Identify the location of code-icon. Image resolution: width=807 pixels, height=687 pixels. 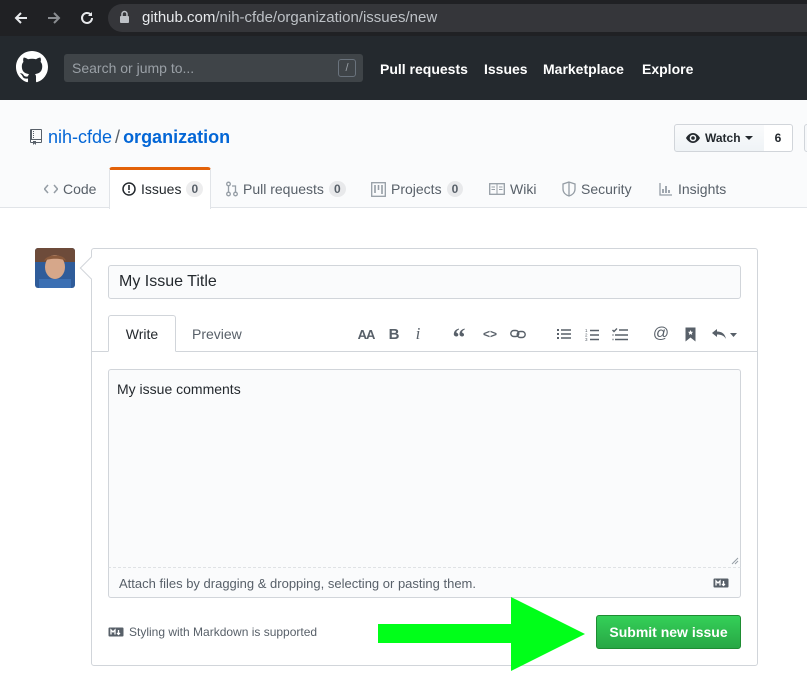
(51, 189).